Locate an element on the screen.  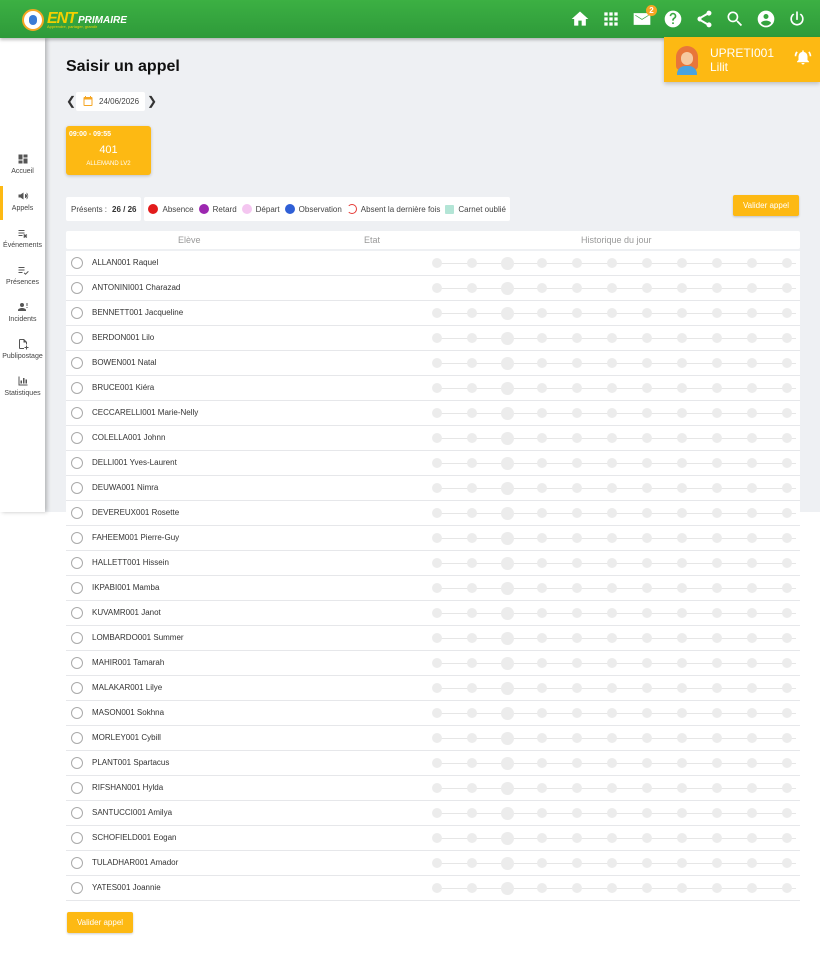
sidebar-item-statistiques: Statistiques is located at coordinates (22, 388).